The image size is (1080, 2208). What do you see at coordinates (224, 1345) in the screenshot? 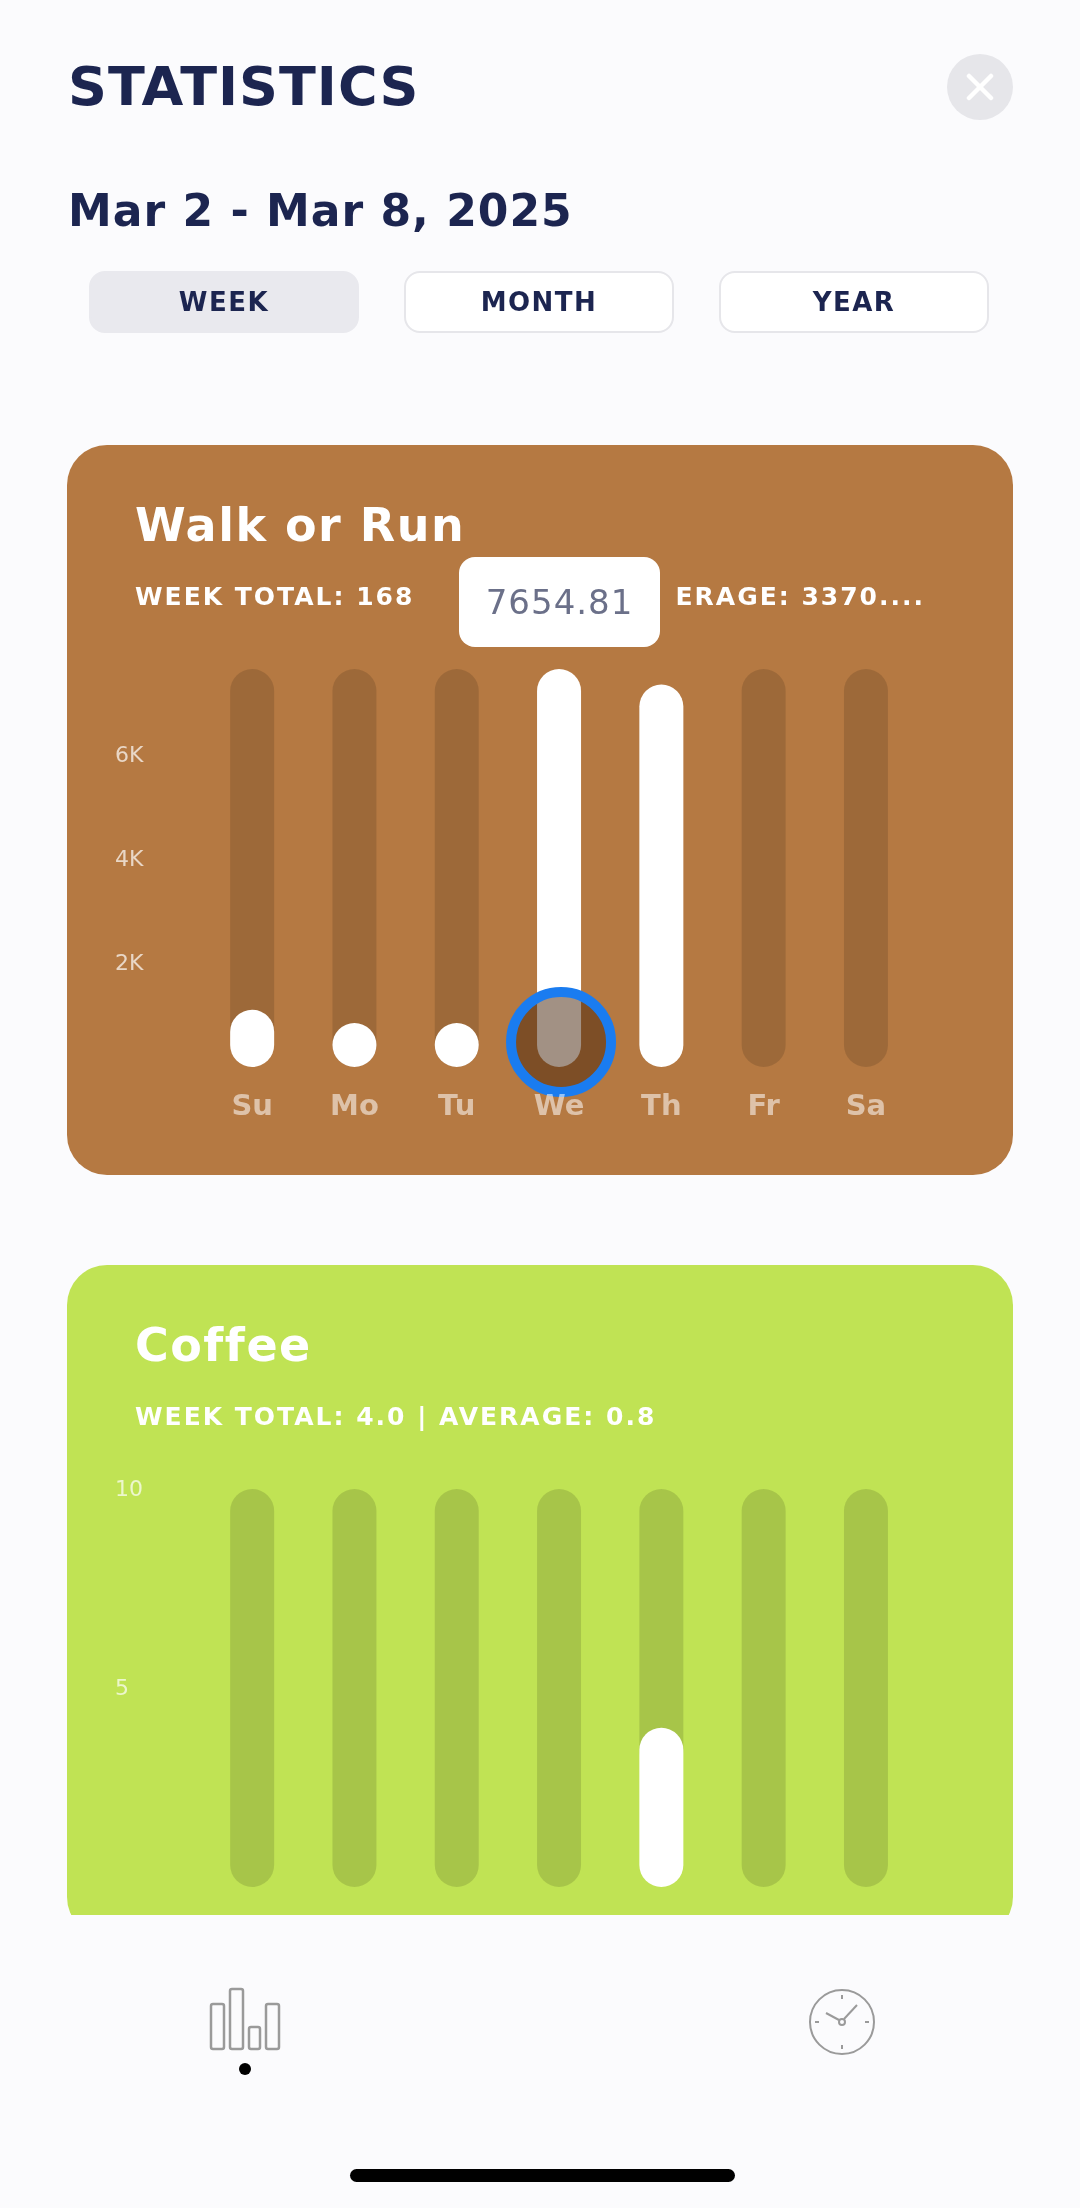
I see `card-title: Coffee` at bounding box center [224, 1345].